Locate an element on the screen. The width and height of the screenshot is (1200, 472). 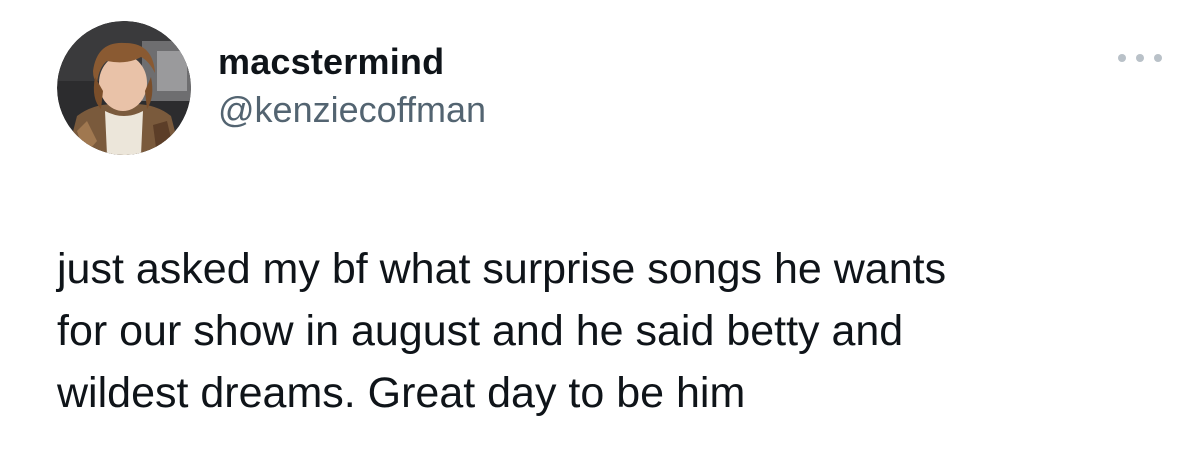
more-horizontal-icon is located at coordinates (1140, 58).